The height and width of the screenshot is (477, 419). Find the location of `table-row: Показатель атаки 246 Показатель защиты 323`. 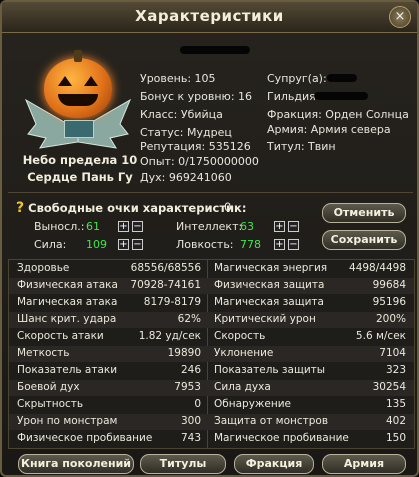

table-row: Показатель атаки 246 Показатель защиты 323 is located at coordinates (211, 371).